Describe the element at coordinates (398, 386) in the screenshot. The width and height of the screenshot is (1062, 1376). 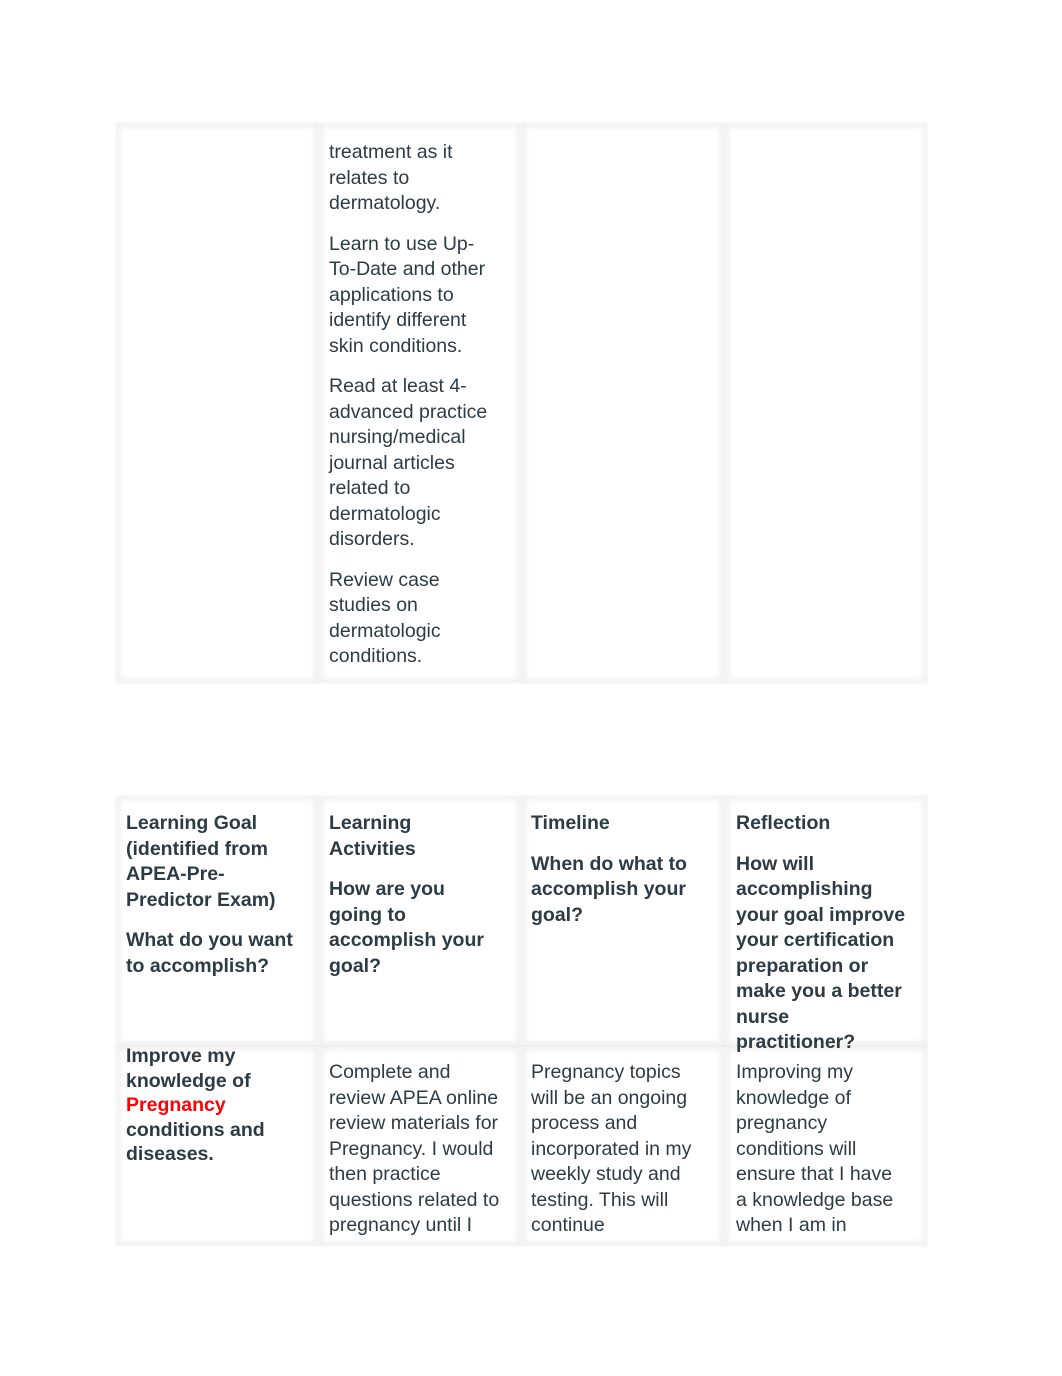
I see `text-line: Read at least 4-` at that location.